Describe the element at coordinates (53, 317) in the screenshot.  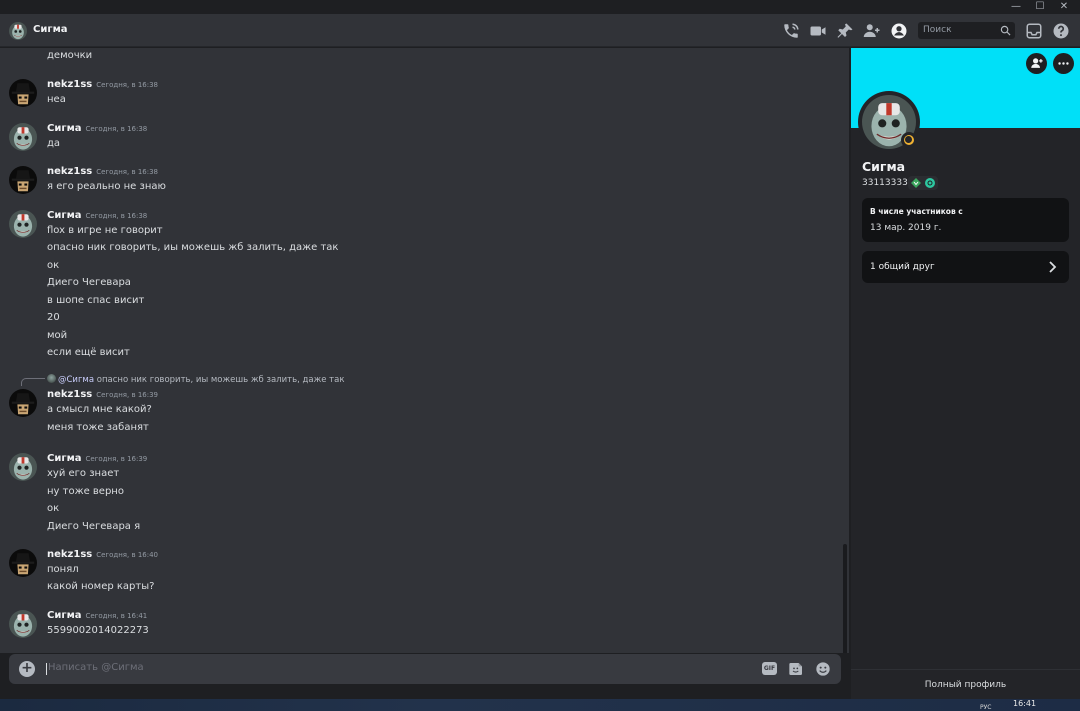
I see `message-text: 20` at that location.